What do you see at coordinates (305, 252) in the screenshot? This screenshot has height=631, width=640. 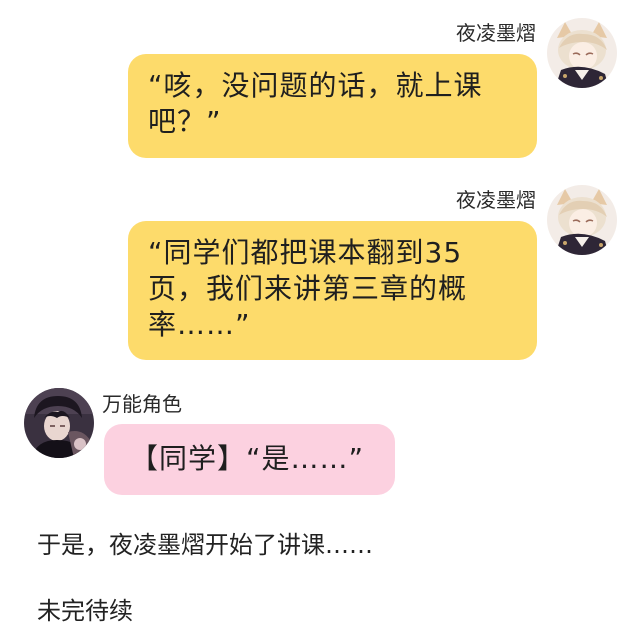 I see `message-line: “同学们都把课本翻到35` at bounding box center [305, 252].